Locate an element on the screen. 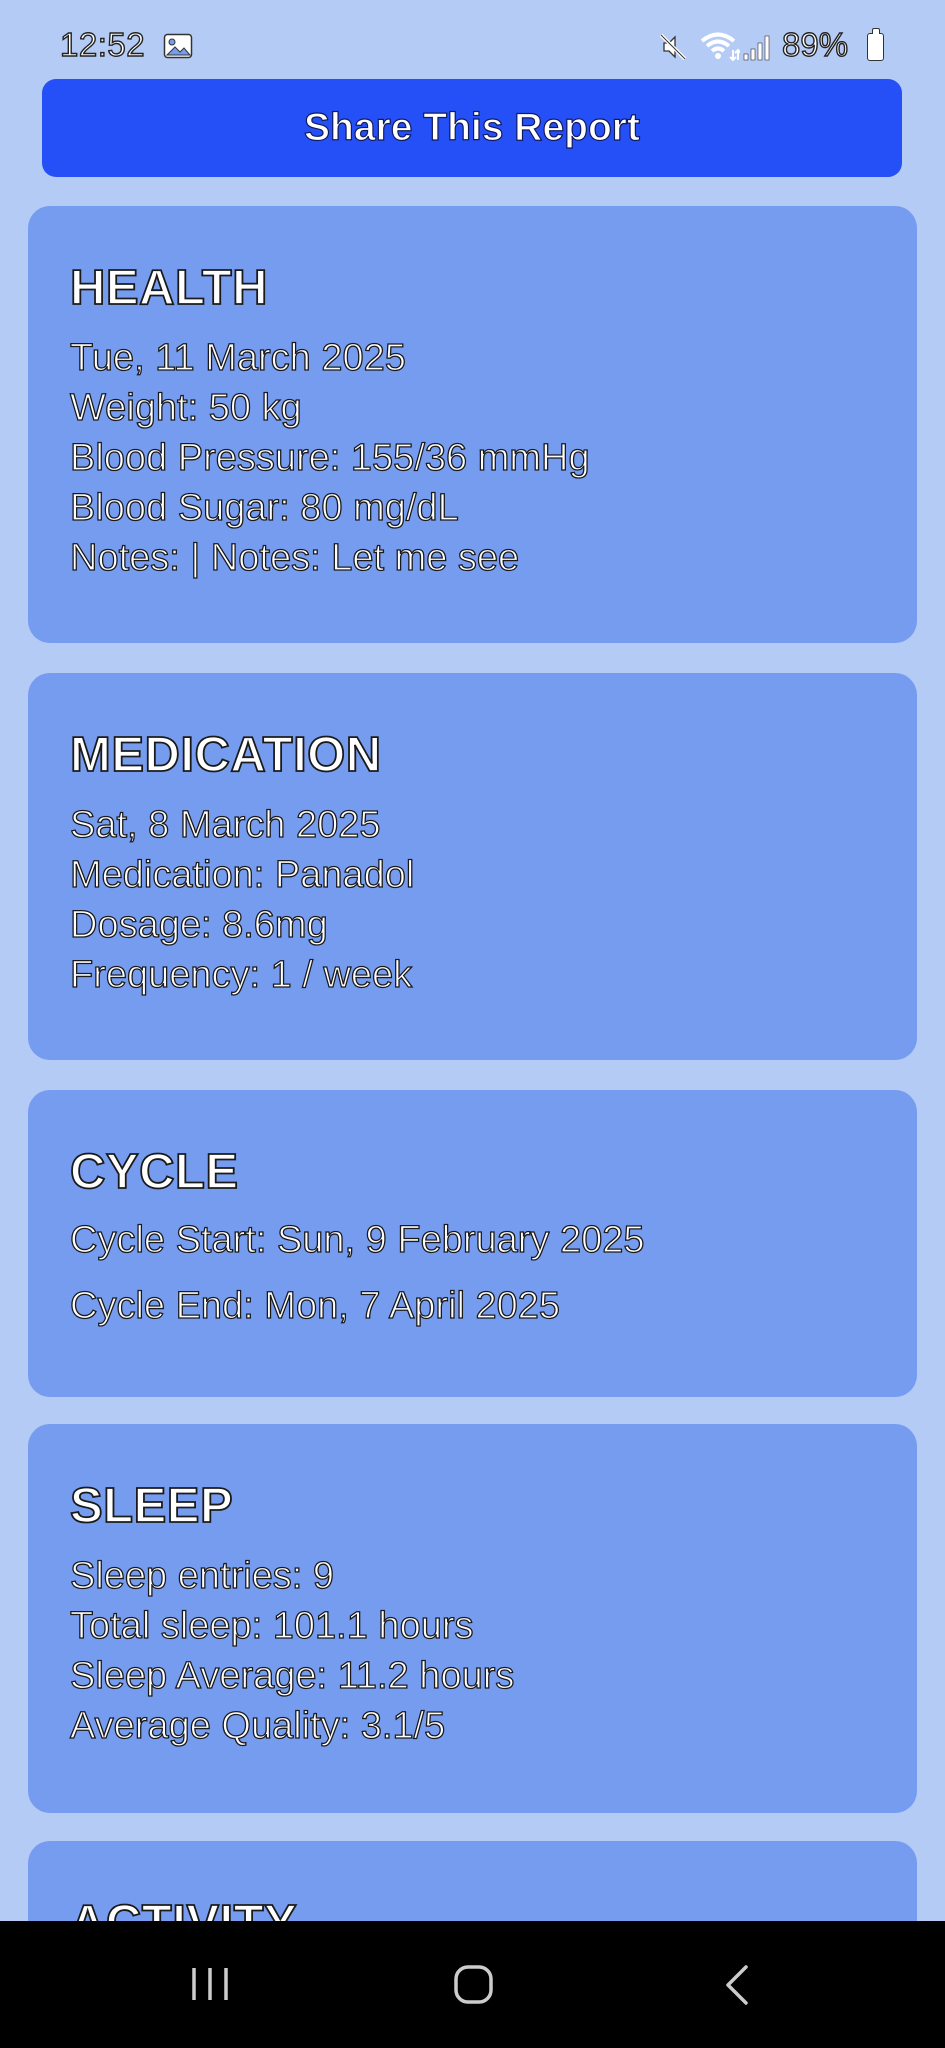 This screenshot has width=945, height=2048. sleep-title: SLEEP is located at coordinates (151, 1506).